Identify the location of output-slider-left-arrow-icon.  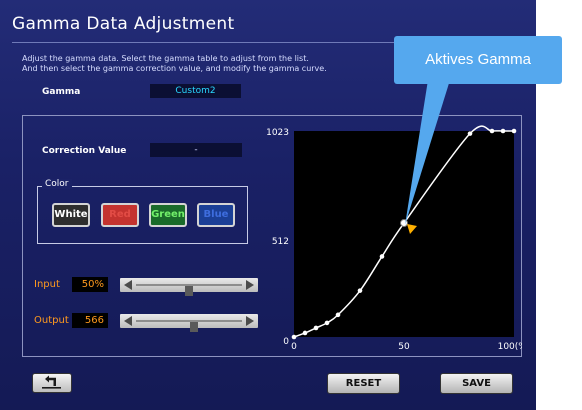
(128, 321).